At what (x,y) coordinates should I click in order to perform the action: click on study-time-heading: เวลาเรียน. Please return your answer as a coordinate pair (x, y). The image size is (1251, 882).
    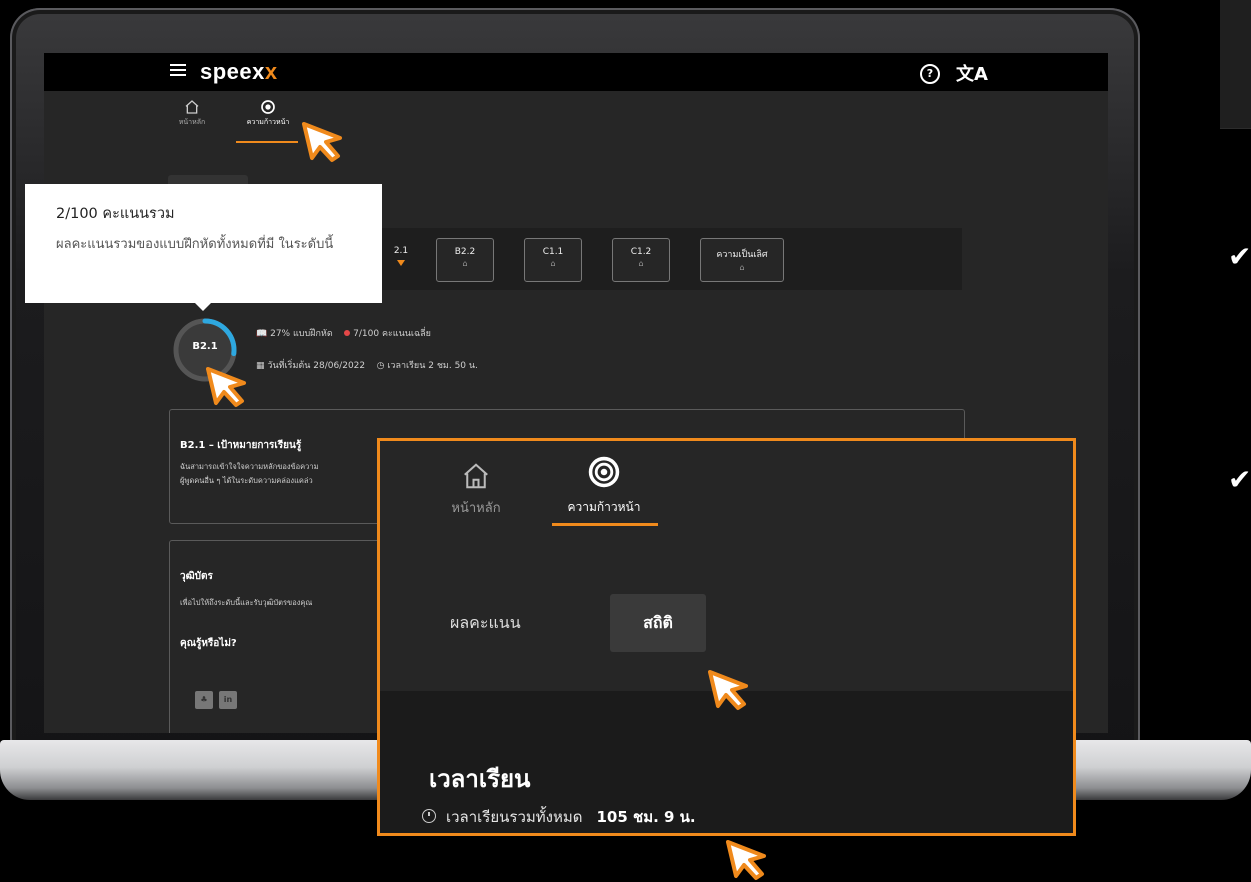
    Looking at the image, I should click on (480, 779).